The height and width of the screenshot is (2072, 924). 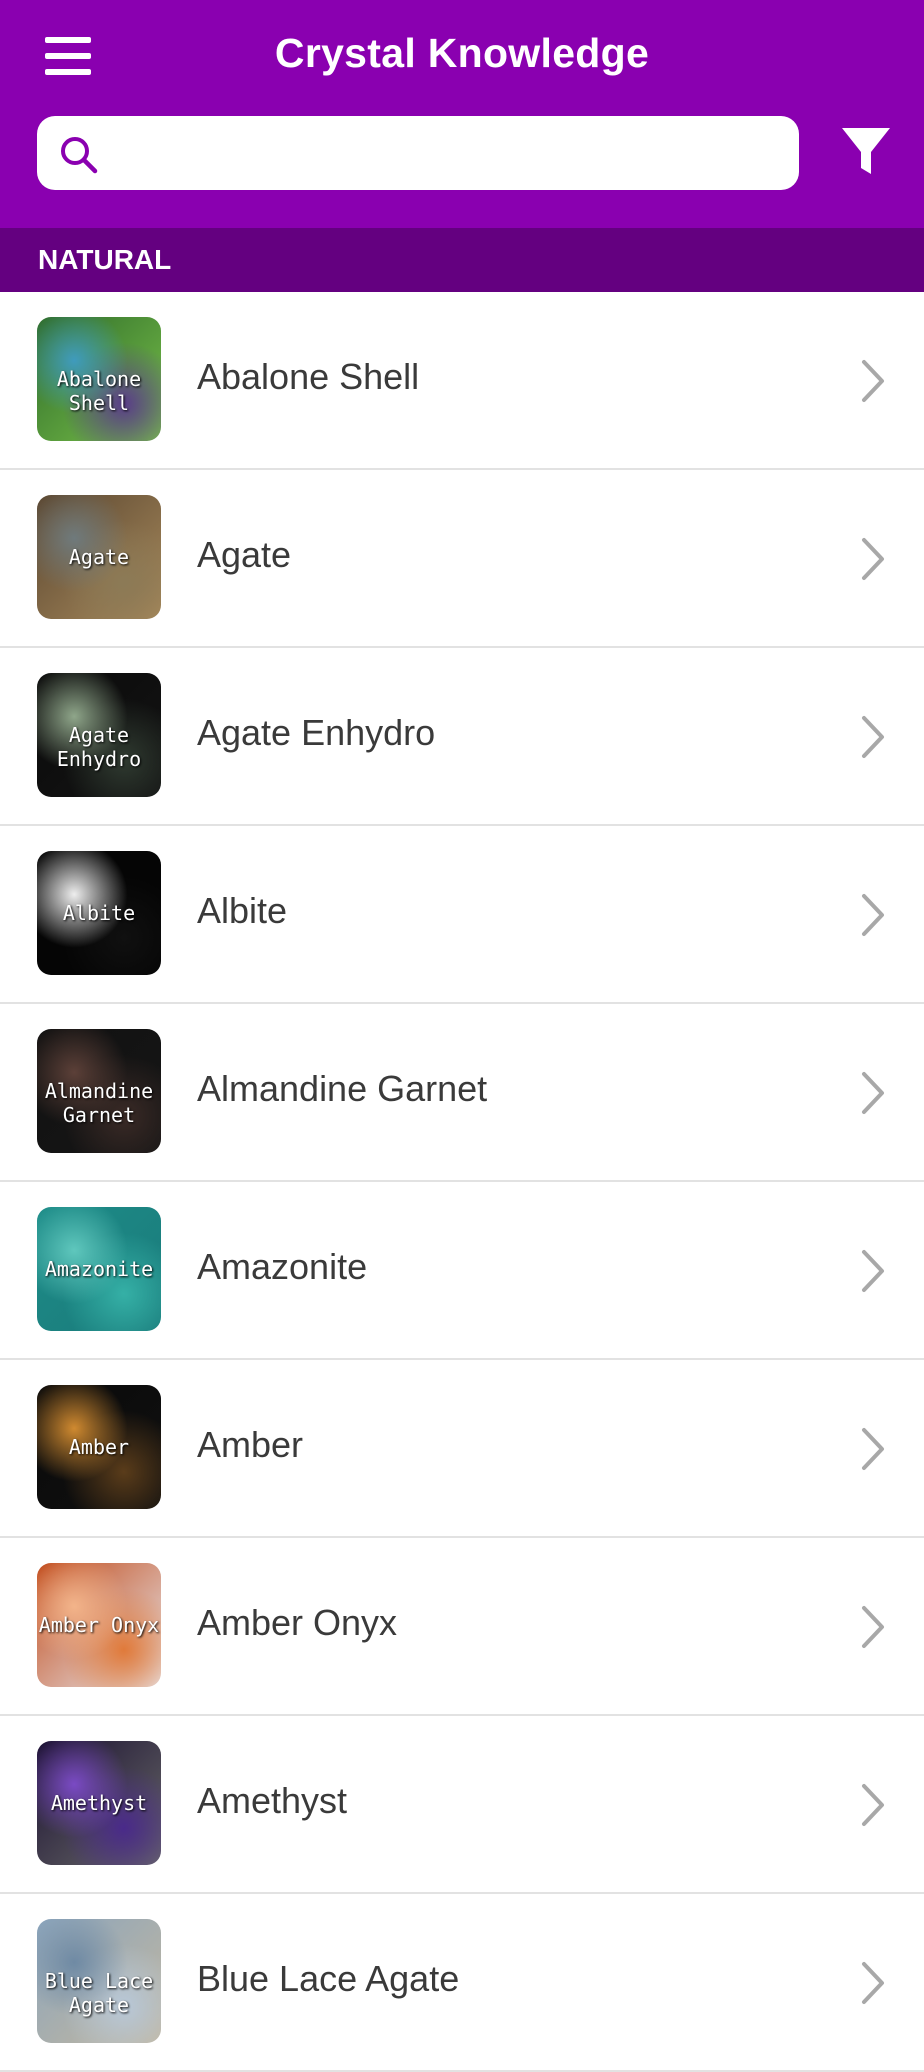 I want to click on thumbnail-caption: Agate Enhydro, so click(x=99, y=747).